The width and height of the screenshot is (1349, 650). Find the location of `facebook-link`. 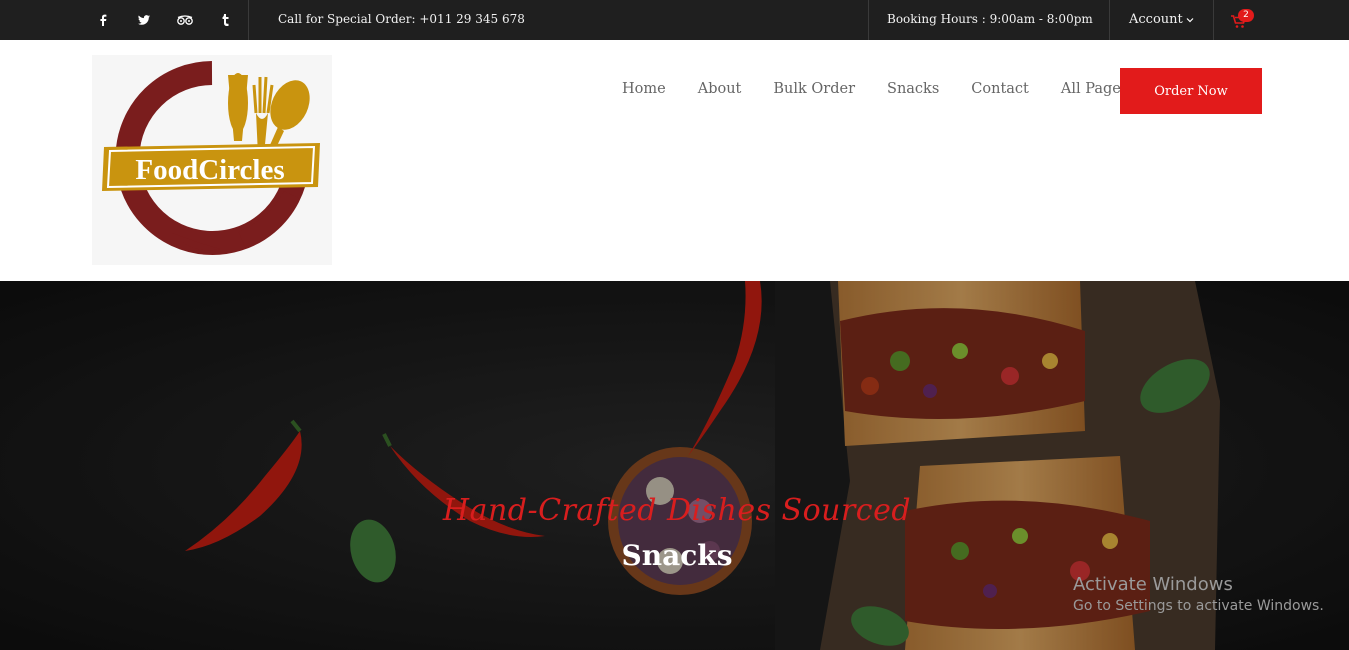

facebook-link is located at coordinates (102, 20).